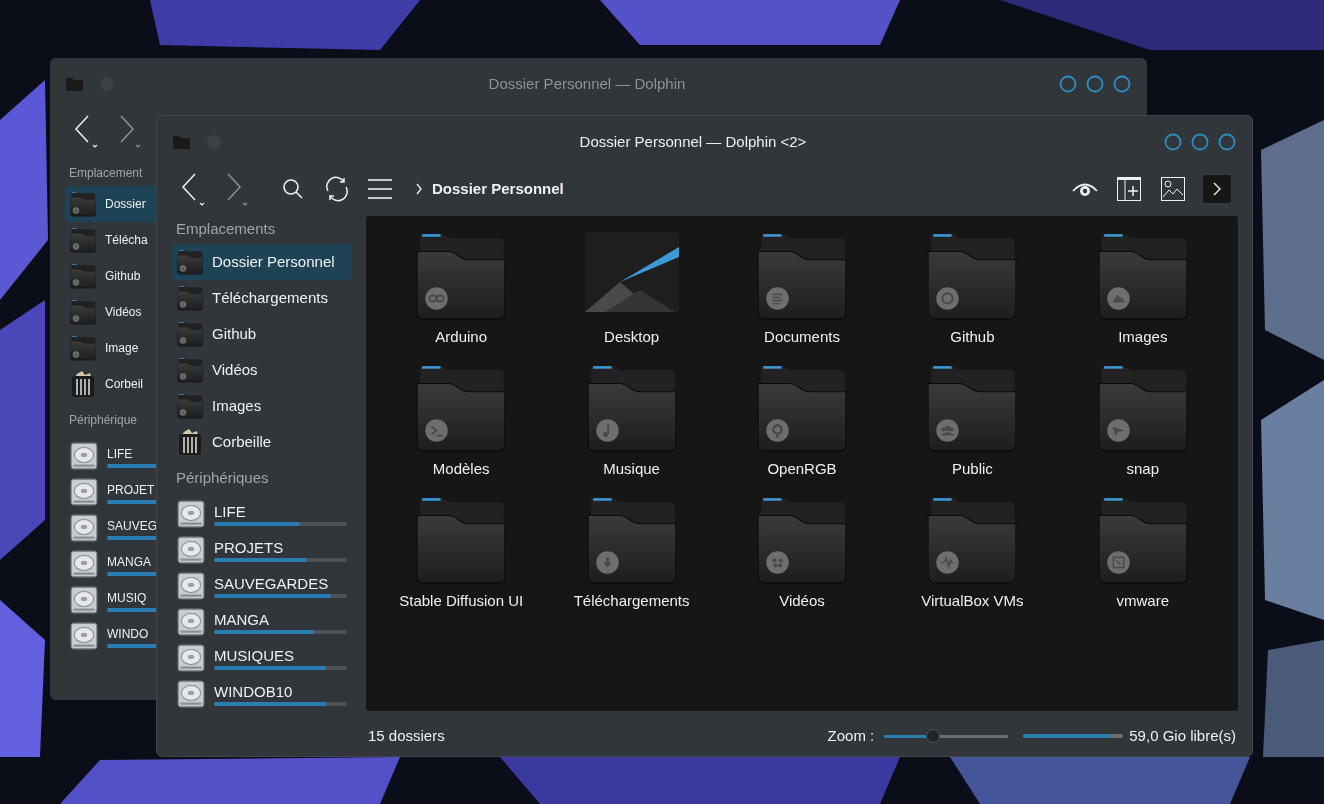 The width and height of the screenshot is (1324, 804). What do you see at coordinates (1173, 189) in the screenshot?
I see `image-button` at bounding box center [1173, 189].